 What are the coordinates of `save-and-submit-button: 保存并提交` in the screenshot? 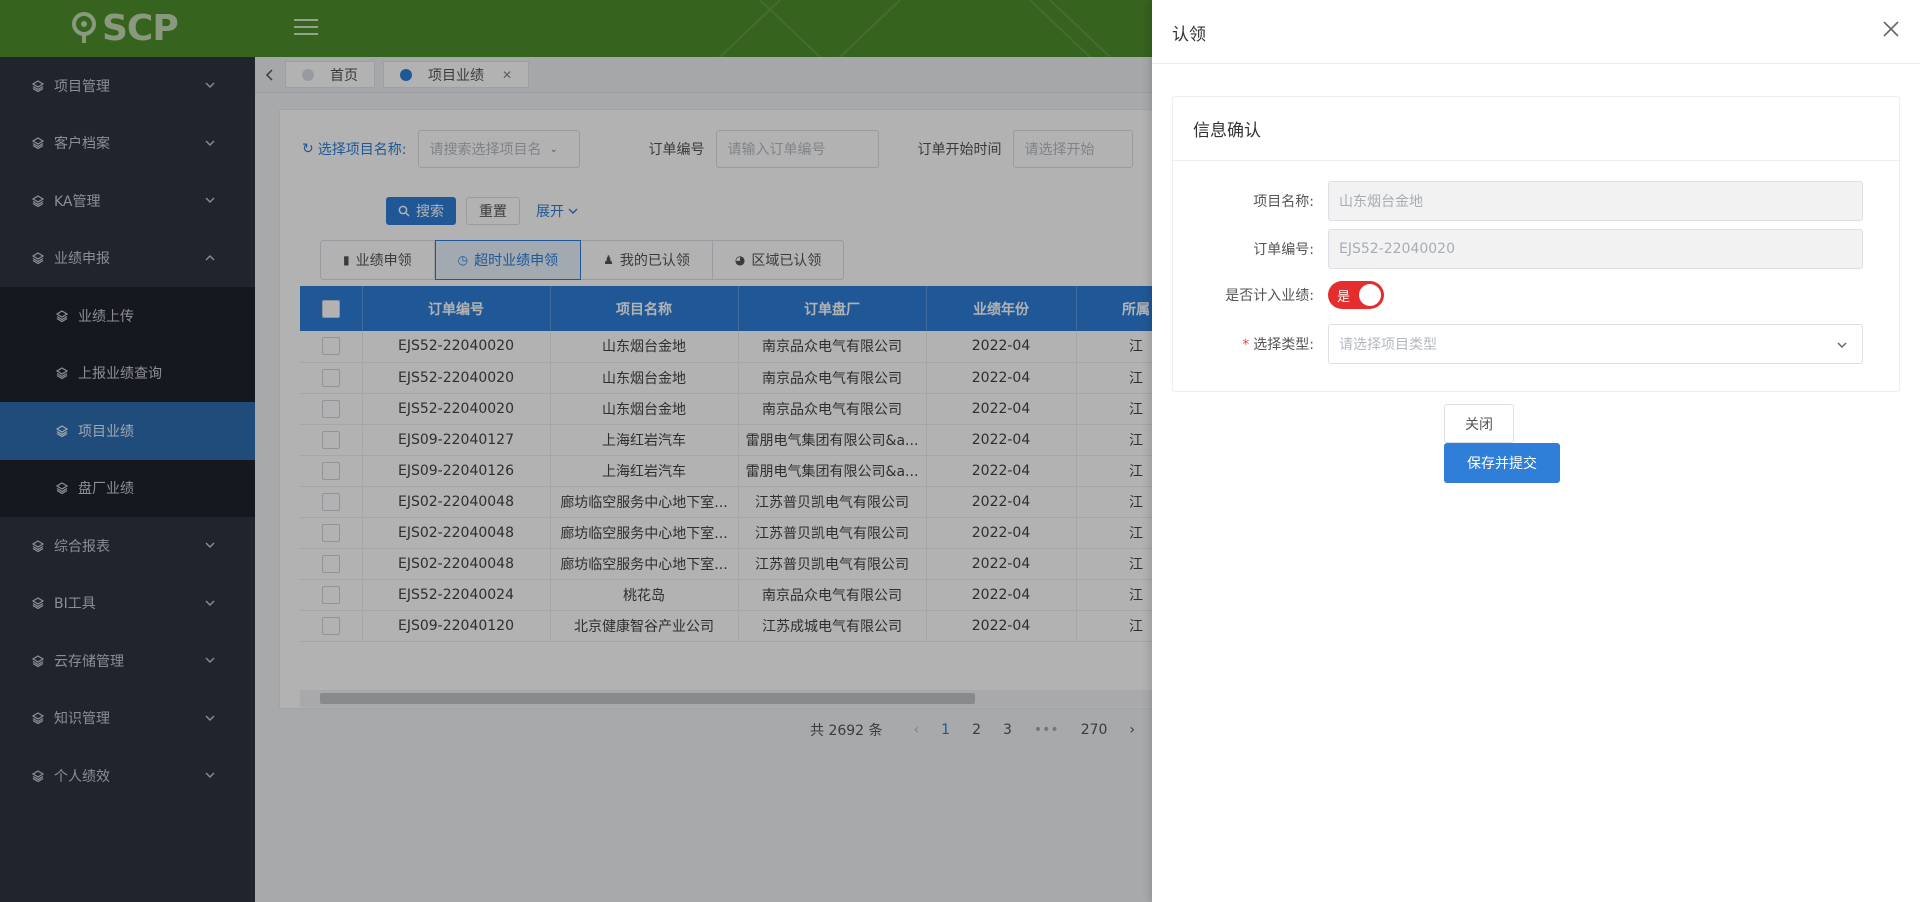 It's located at (1502, 463).